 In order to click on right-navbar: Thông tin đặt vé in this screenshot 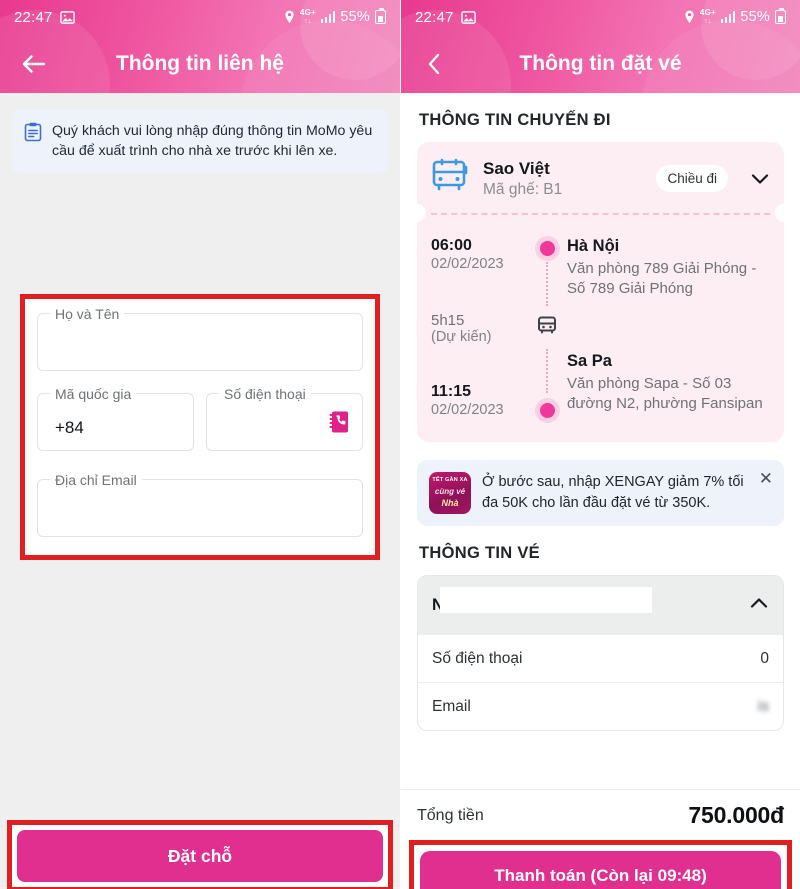, I will do `click(600, 63)`.